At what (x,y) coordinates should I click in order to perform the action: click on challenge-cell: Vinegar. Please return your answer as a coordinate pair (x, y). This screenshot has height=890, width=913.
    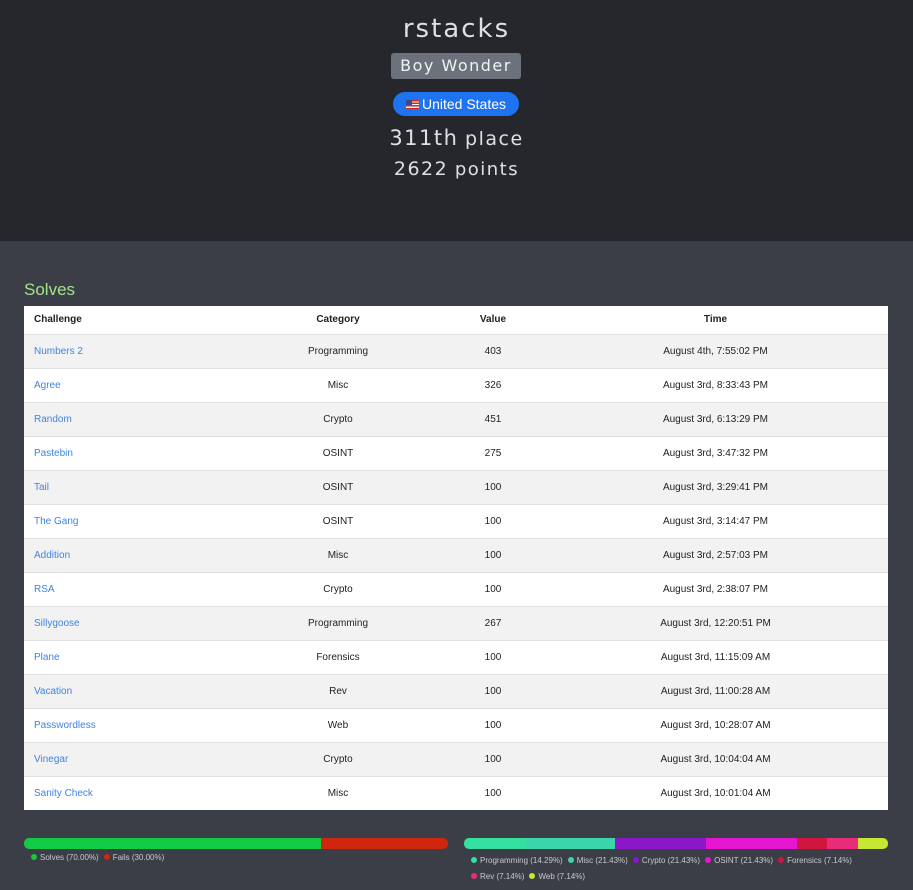
    Looking at the image, I should click on (128, 758).